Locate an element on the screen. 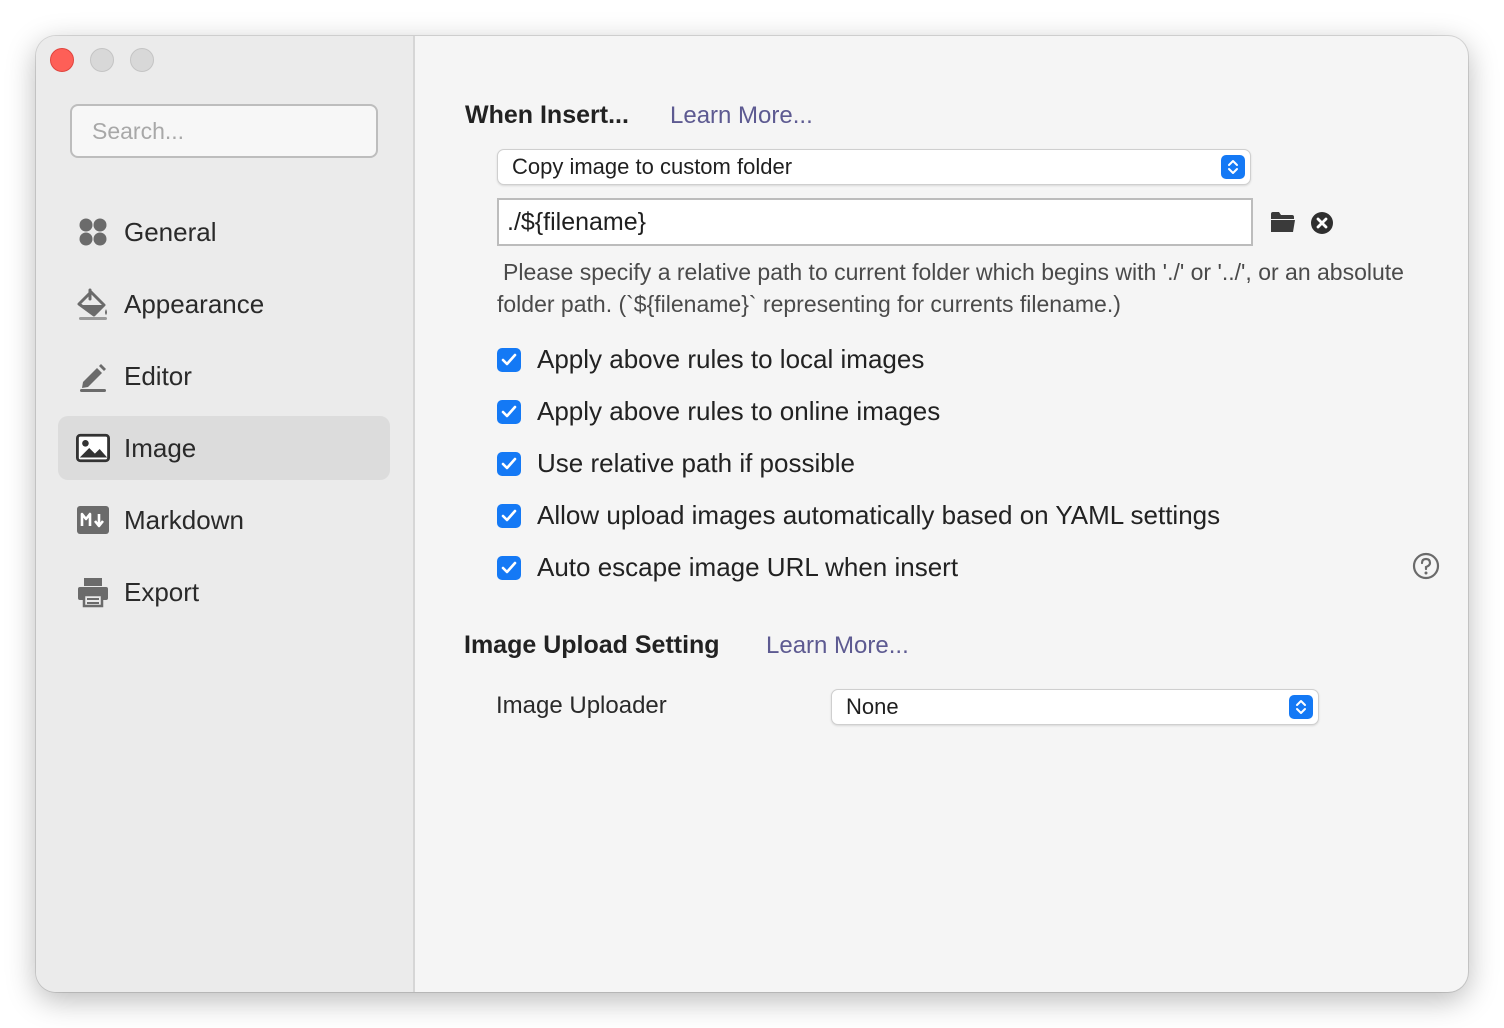  pencil-icon is located at coordinates (93, 376).